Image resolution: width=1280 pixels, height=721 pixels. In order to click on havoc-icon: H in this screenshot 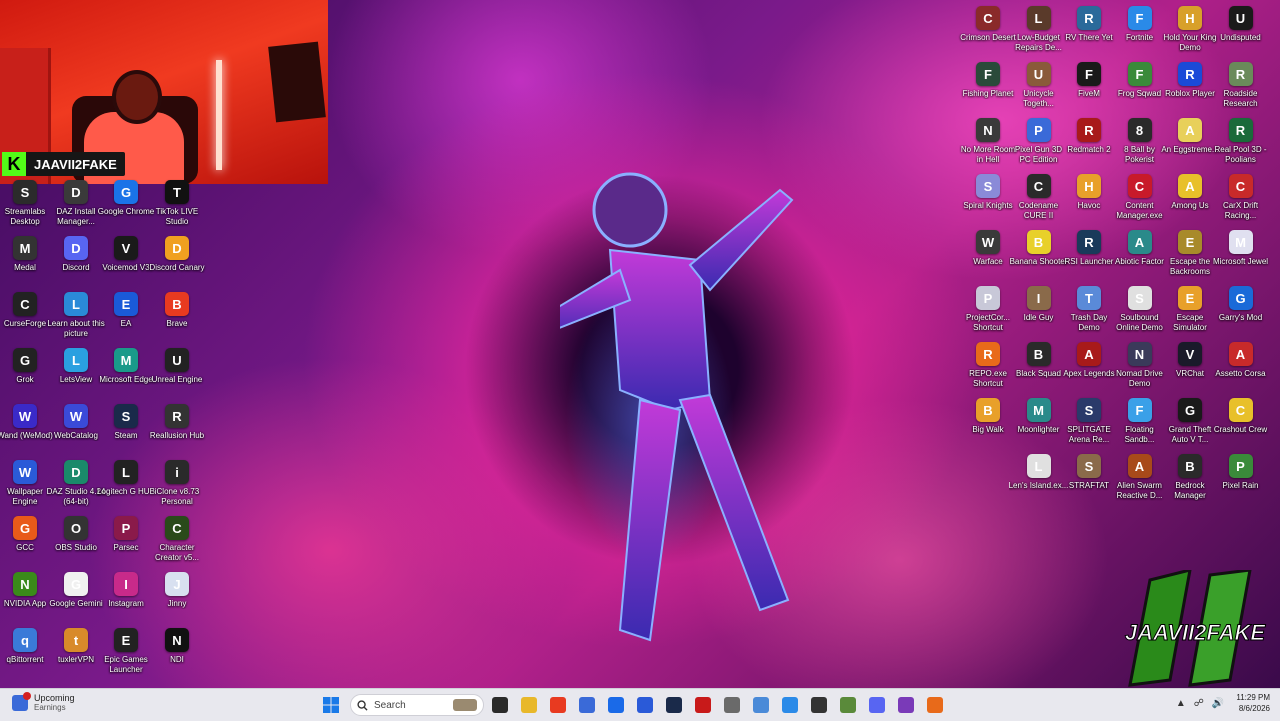, I will do `click(1089, 186)`.